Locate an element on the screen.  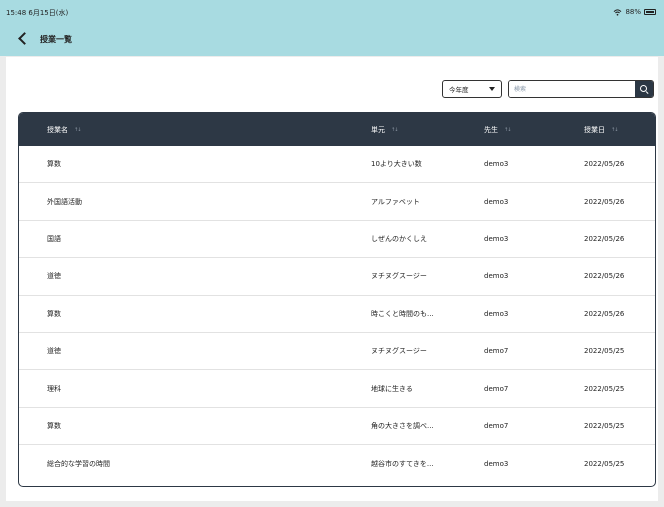
search-button is located at coordinates (644, 89).